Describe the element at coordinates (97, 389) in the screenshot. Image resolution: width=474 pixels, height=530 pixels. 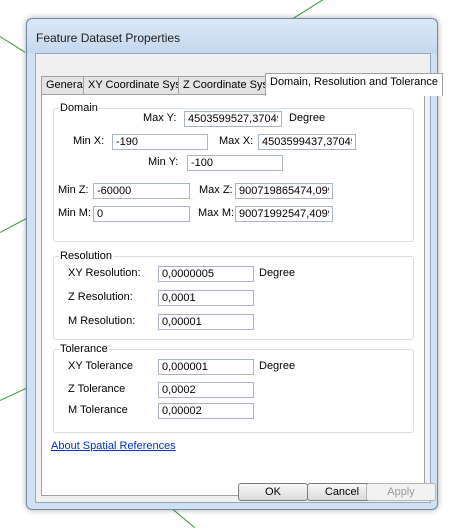
I see `z-tolerance-label: Z Tolerance` at that location.